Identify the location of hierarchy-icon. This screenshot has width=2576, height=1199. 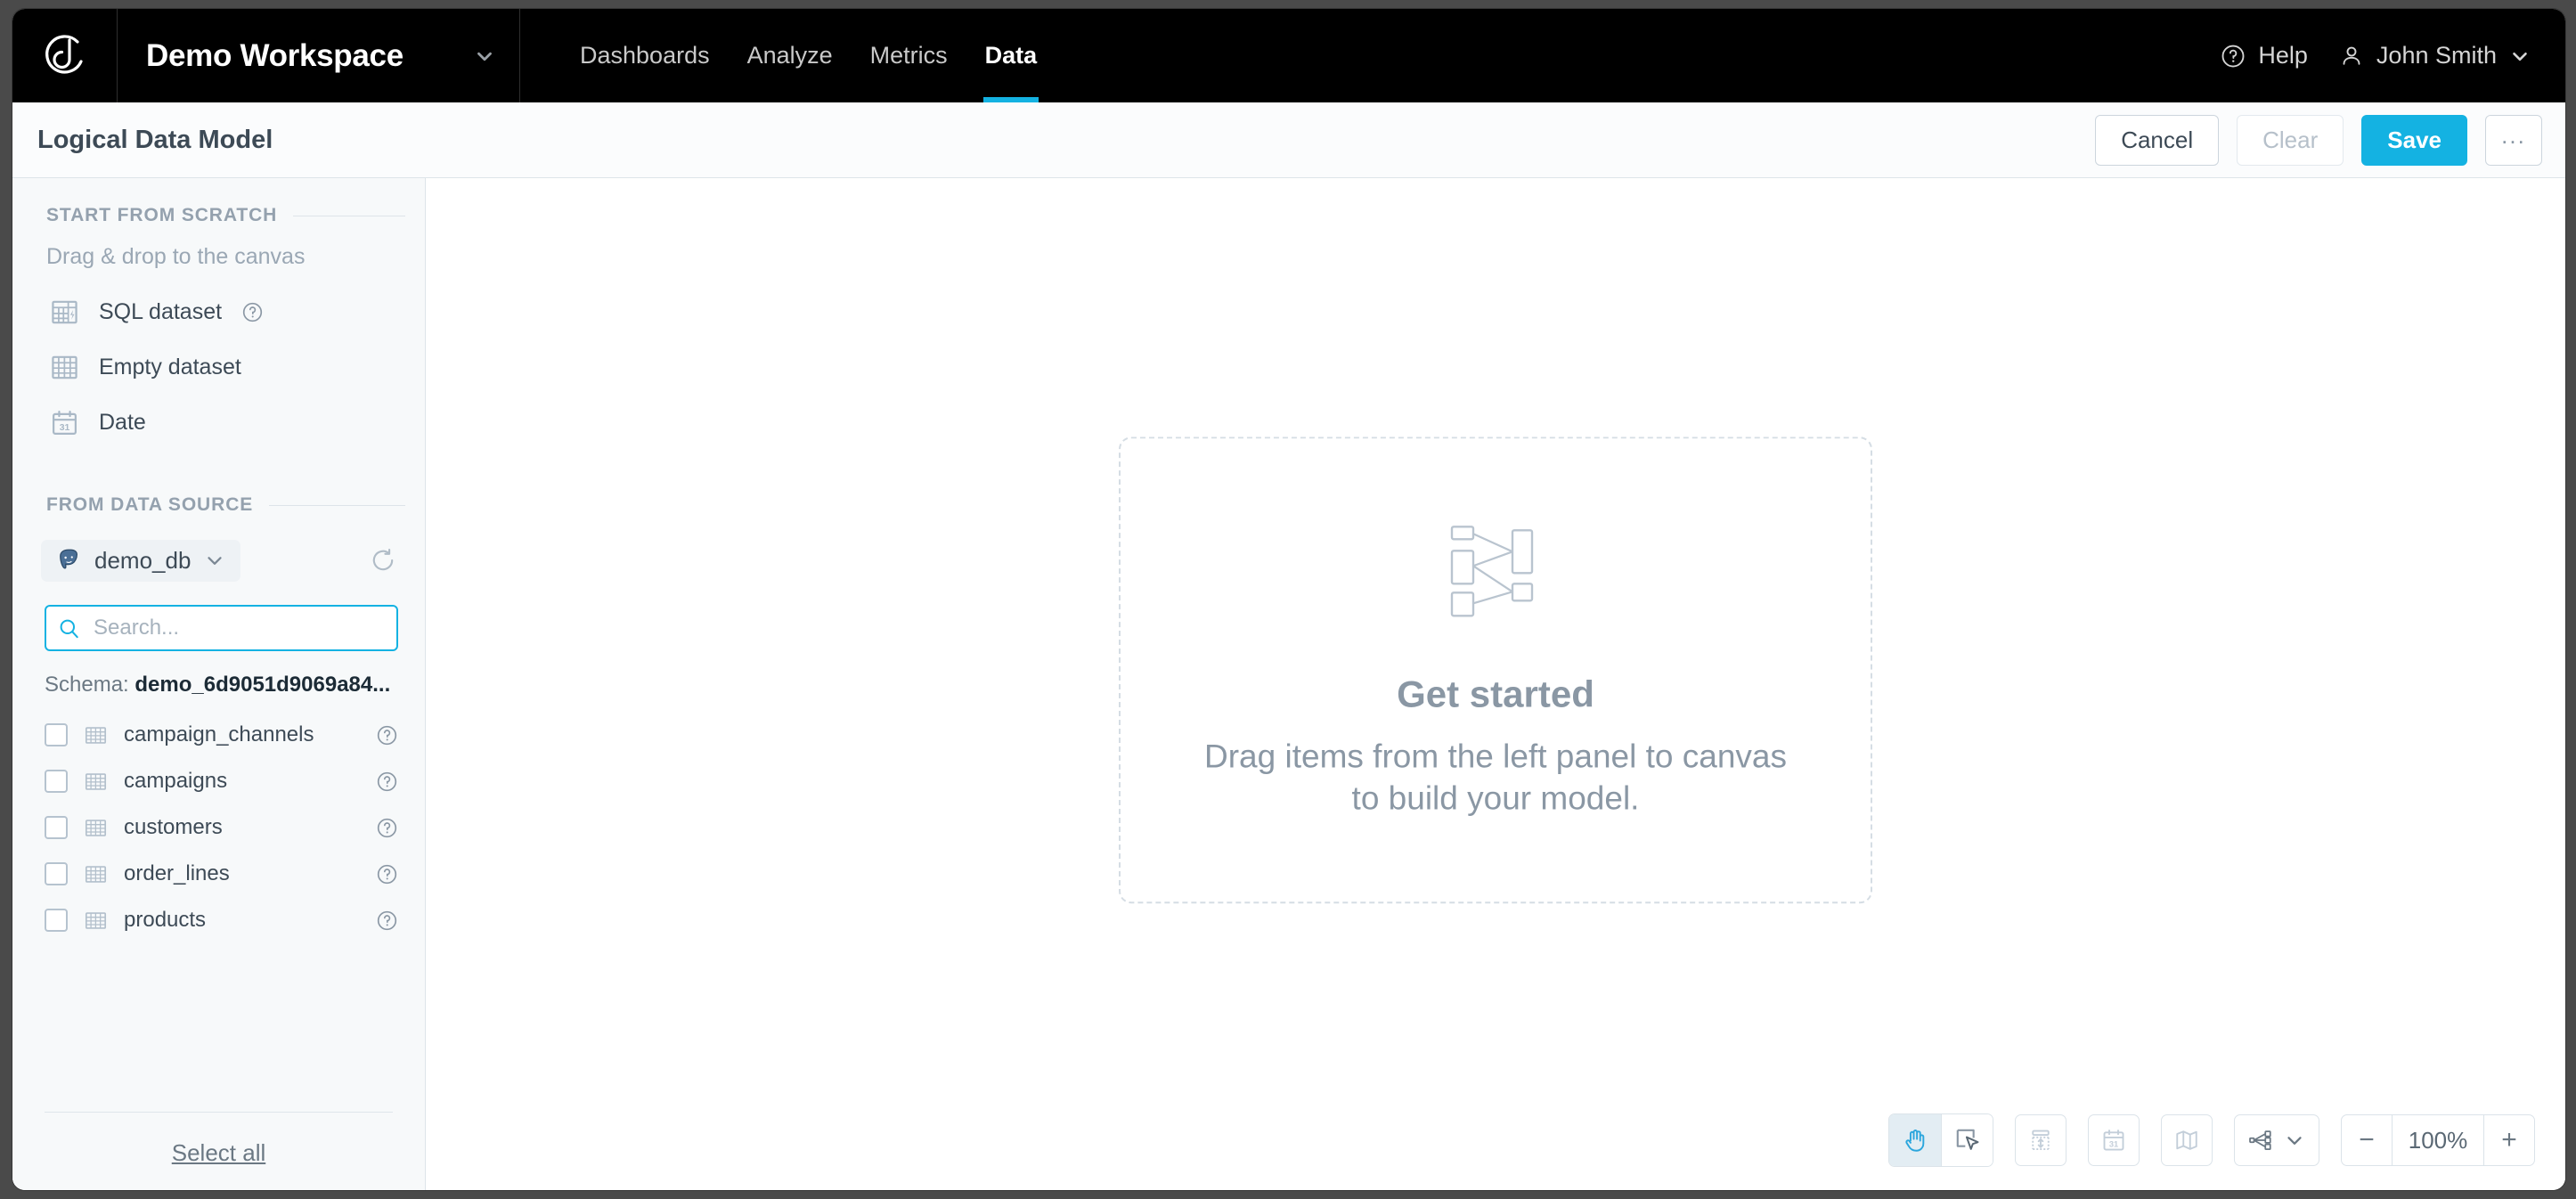
(2260, 1140).